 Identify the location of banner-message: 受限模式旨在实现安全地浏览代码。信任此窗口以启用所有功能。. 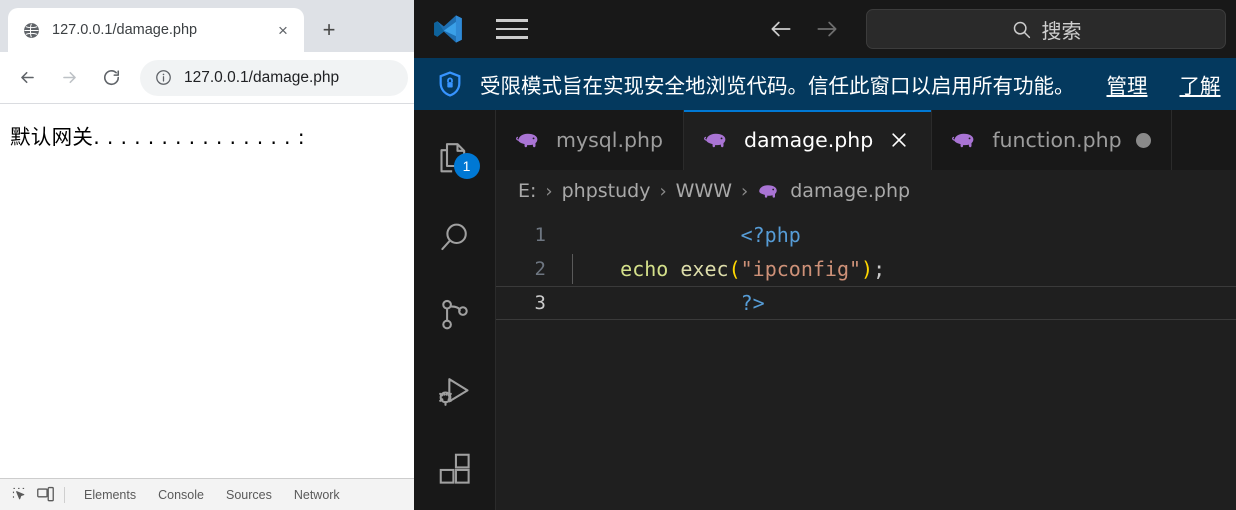
(777, 86).